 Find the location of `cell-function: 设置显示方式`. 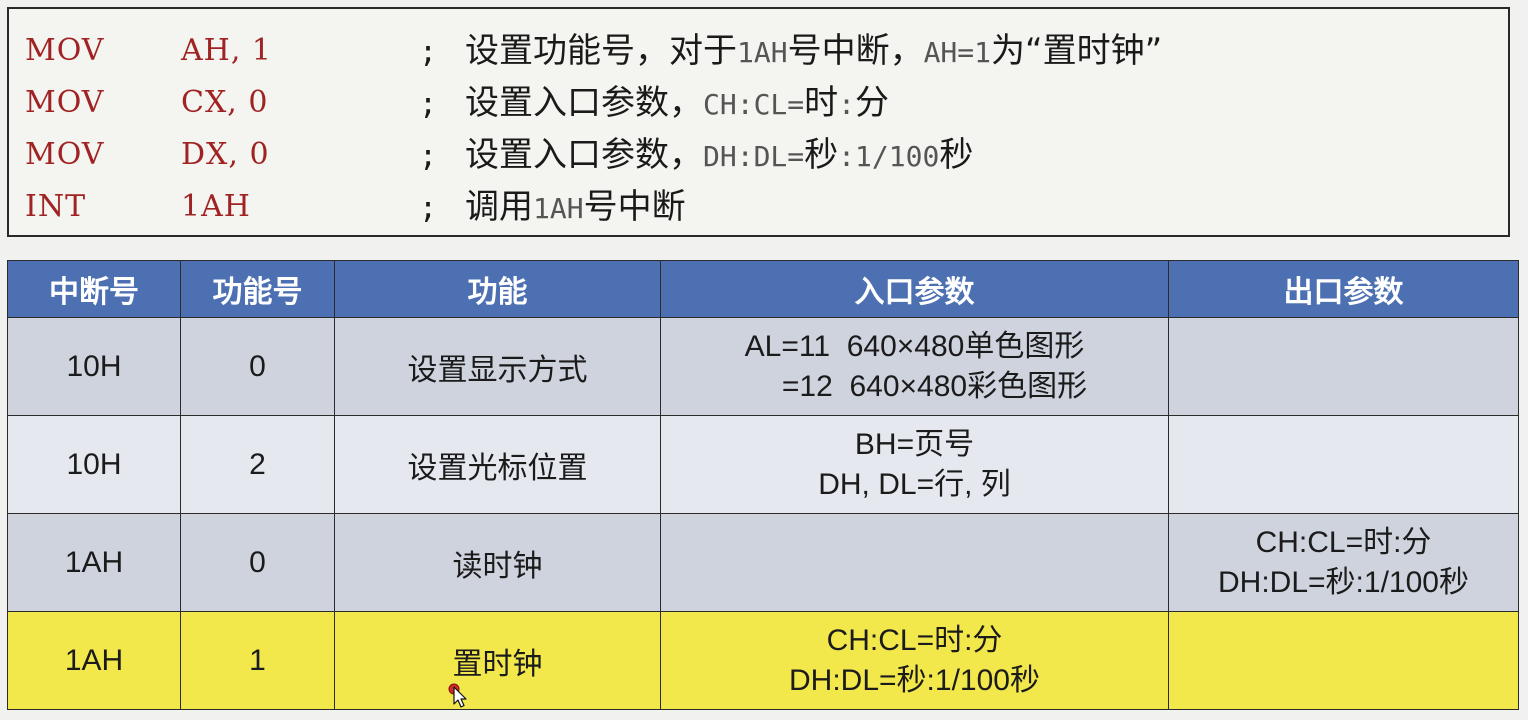

cell-function: 设置显示方式 is located at coordinates (497, 366).